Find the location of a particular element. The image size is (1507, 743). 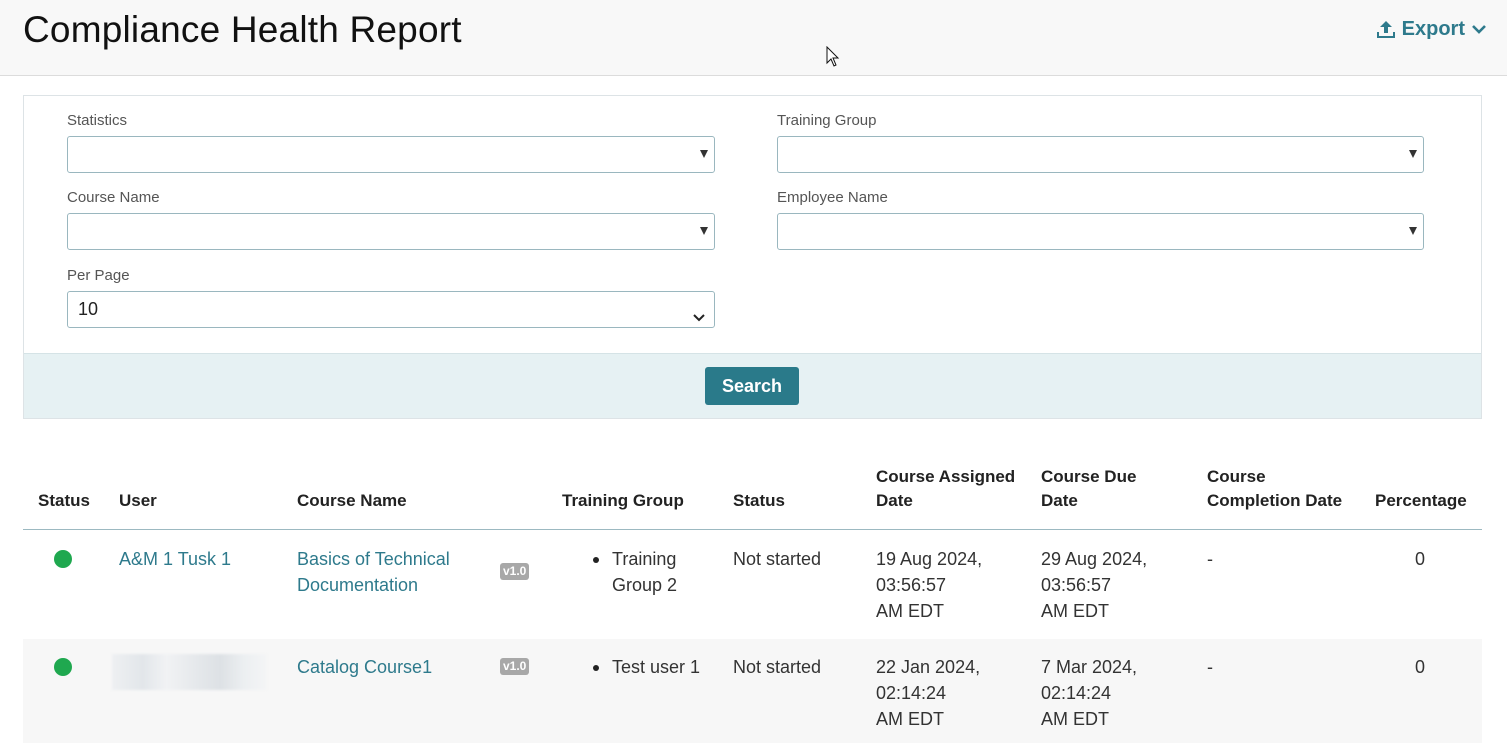

redacted-user-name is located at coordinates (189, 672).